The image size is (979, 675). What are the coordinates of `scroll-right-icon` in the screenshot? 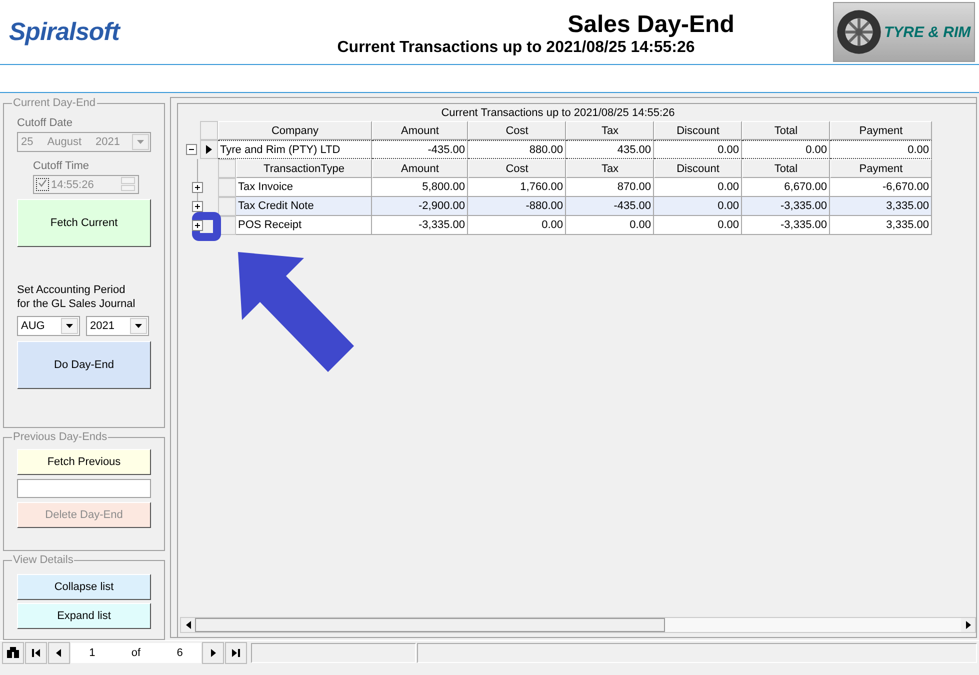 It's located at (968, 625).